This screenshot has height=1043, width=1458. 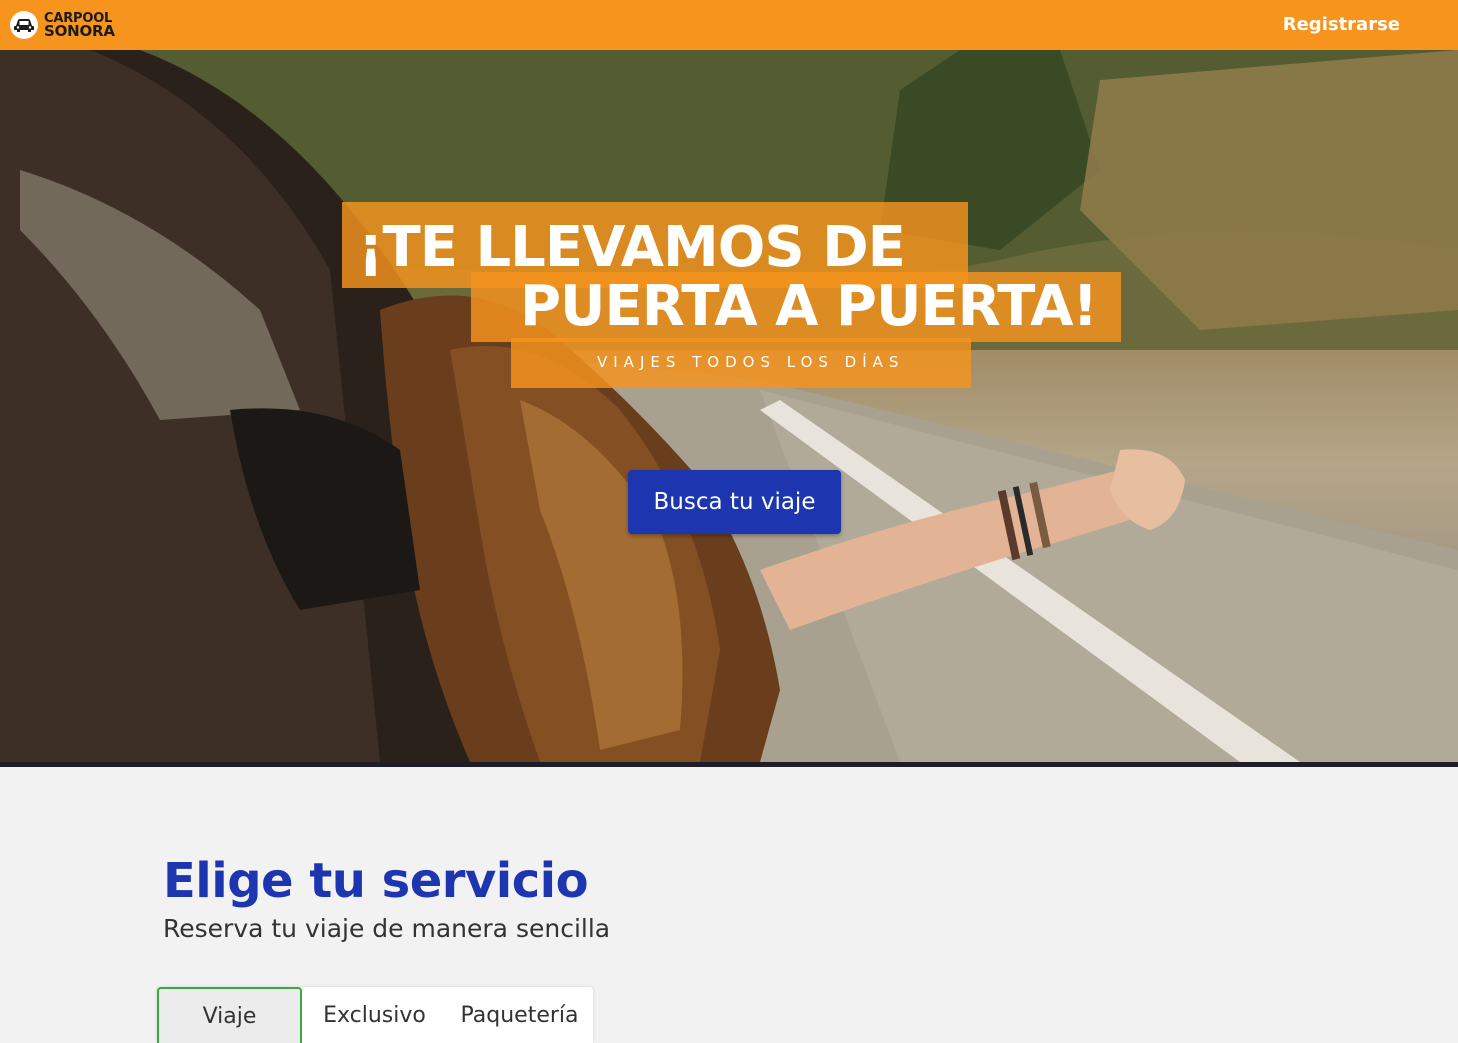 I want to click on service-tabs: Viaje Exclusivo Paquetería, so click(x=375, y=1015).